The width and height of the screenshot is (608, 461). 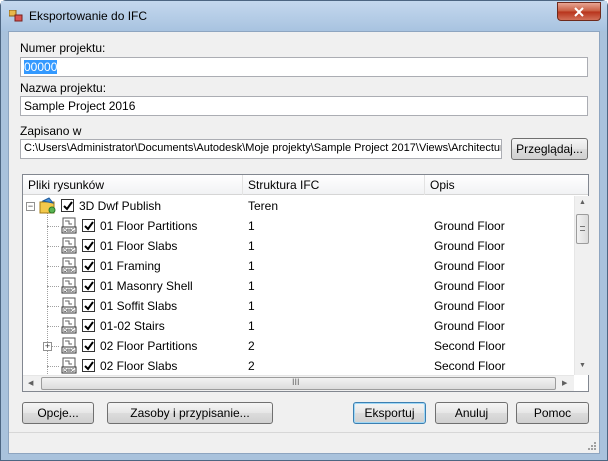 What do you see at coordinates (304, 67) in the screenshot?
I see `project-number-field: 00000` at bounding box center [304, 67].